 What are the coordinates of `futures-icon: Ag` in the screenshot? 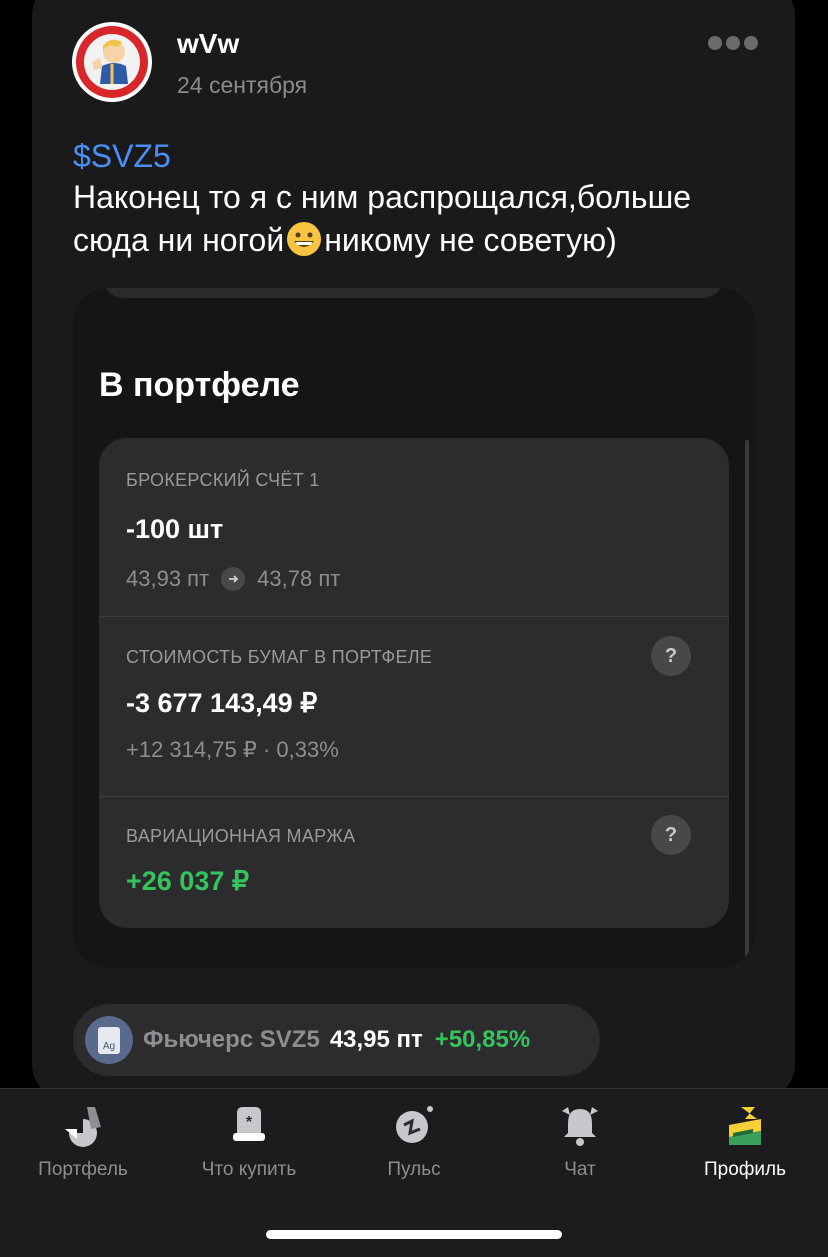 It's located at (109, 1040).